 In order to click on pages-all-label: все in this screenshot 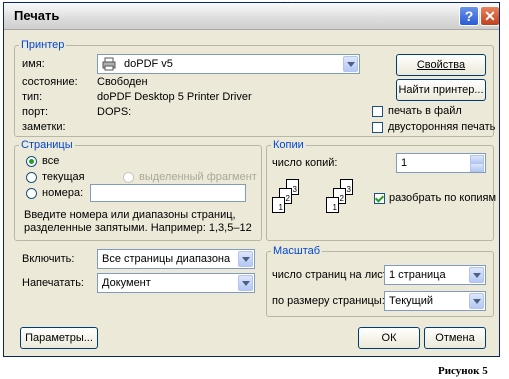, I will do `click(50, 161)`.